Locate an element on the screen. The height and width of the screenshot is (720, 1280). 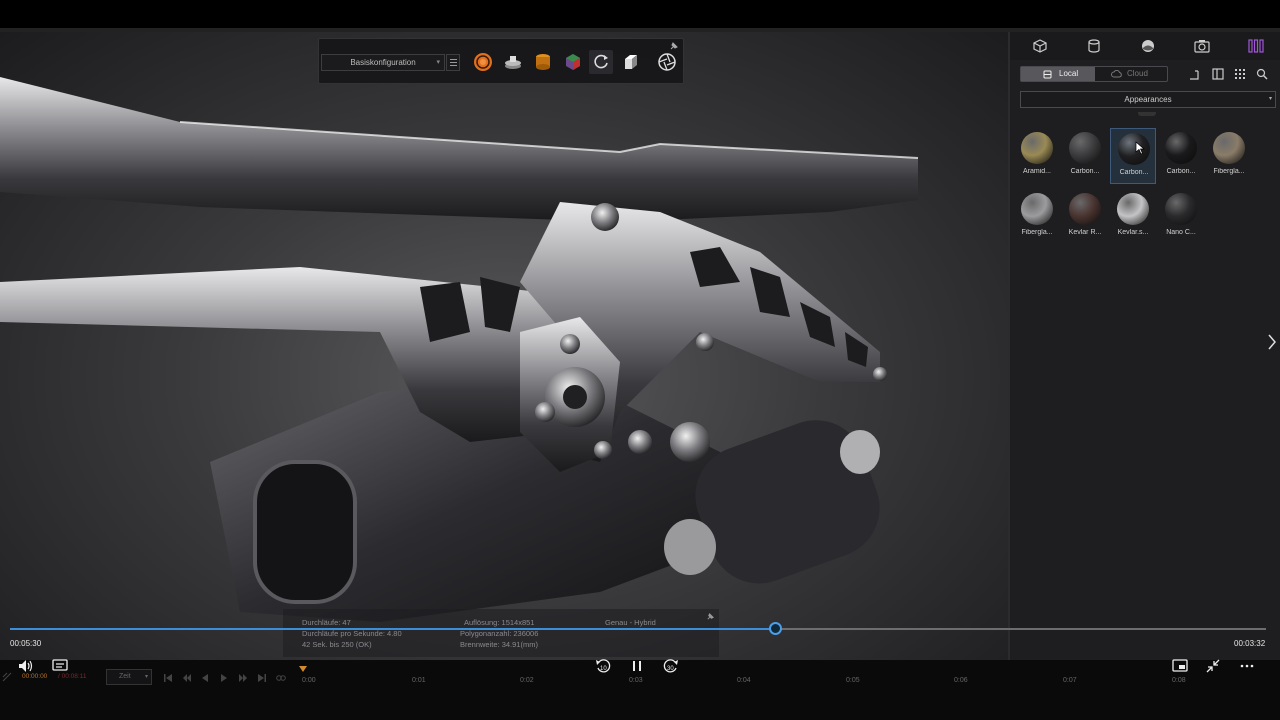
cloud-toggle: Cloud is located at coordinates (1131, 74).